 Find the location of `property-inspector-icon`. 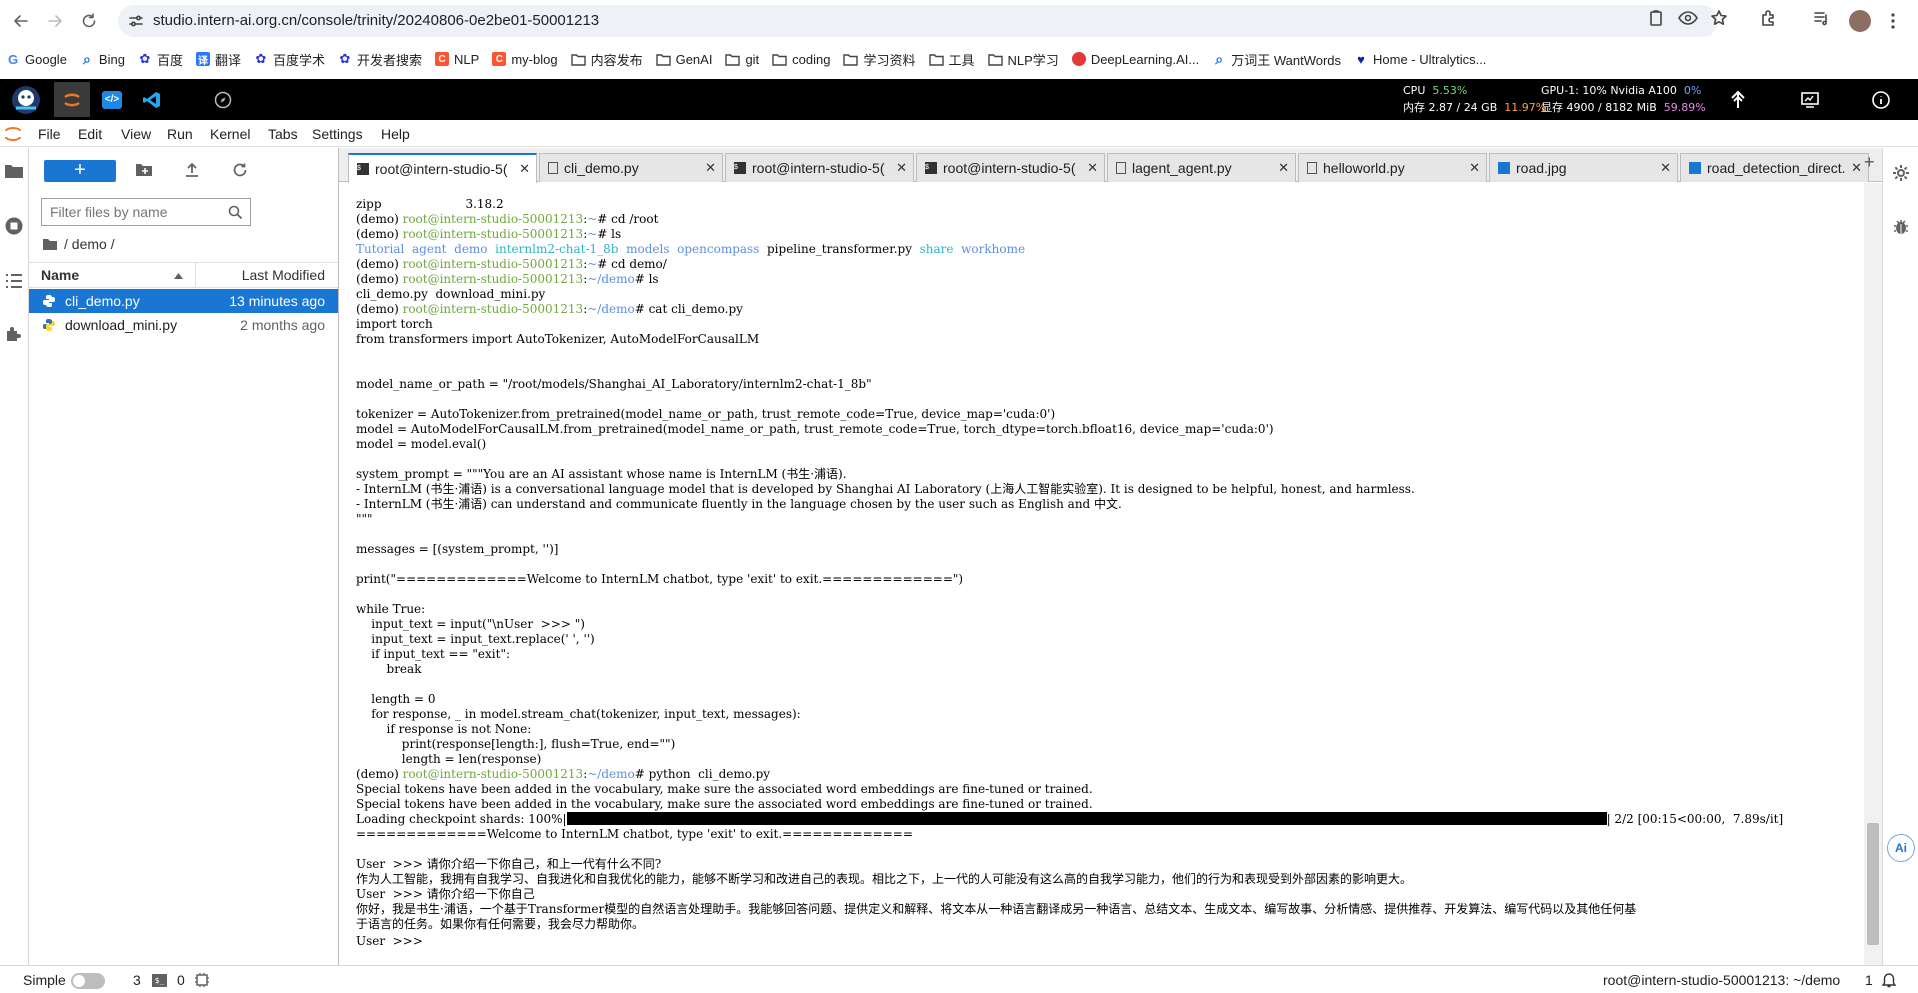

property-inspector-icon is located at coordinates (1901, 173).